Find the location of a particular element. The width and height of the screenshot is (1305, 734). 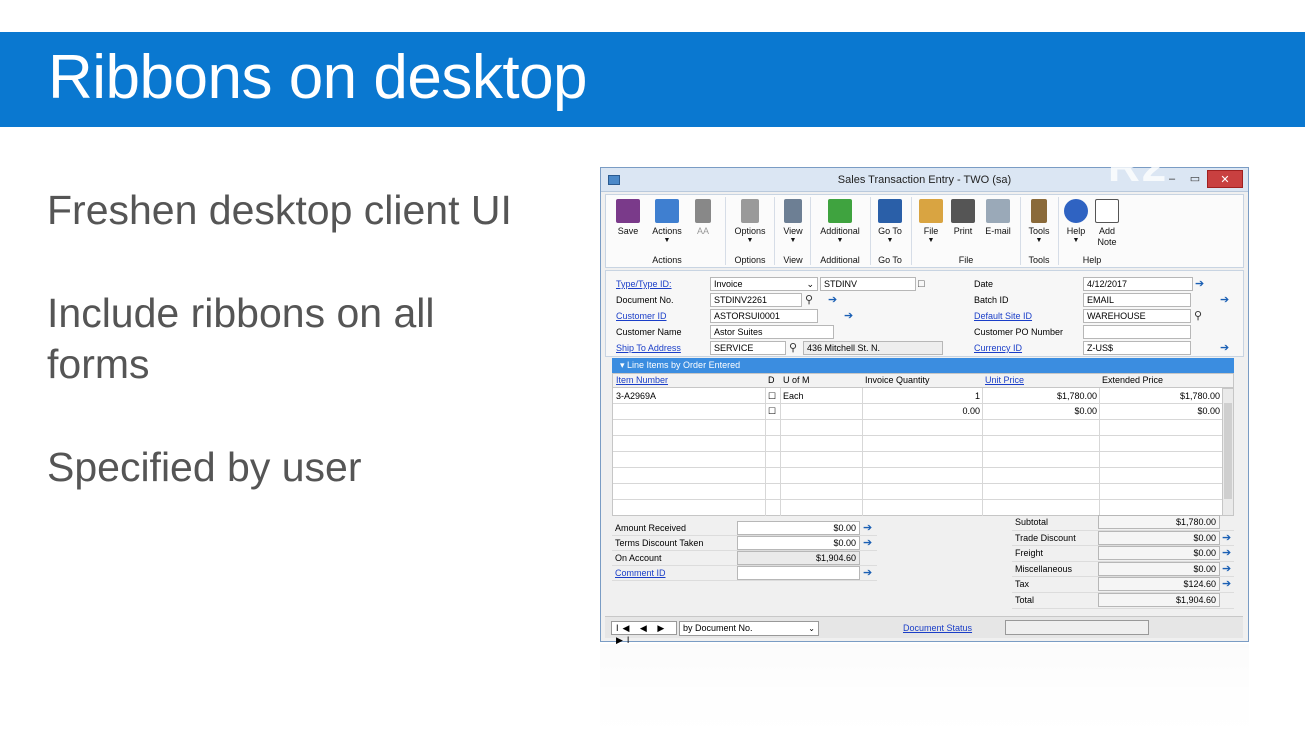

row1-ext: $1,780.00 is located at coordinates (1160, 396).